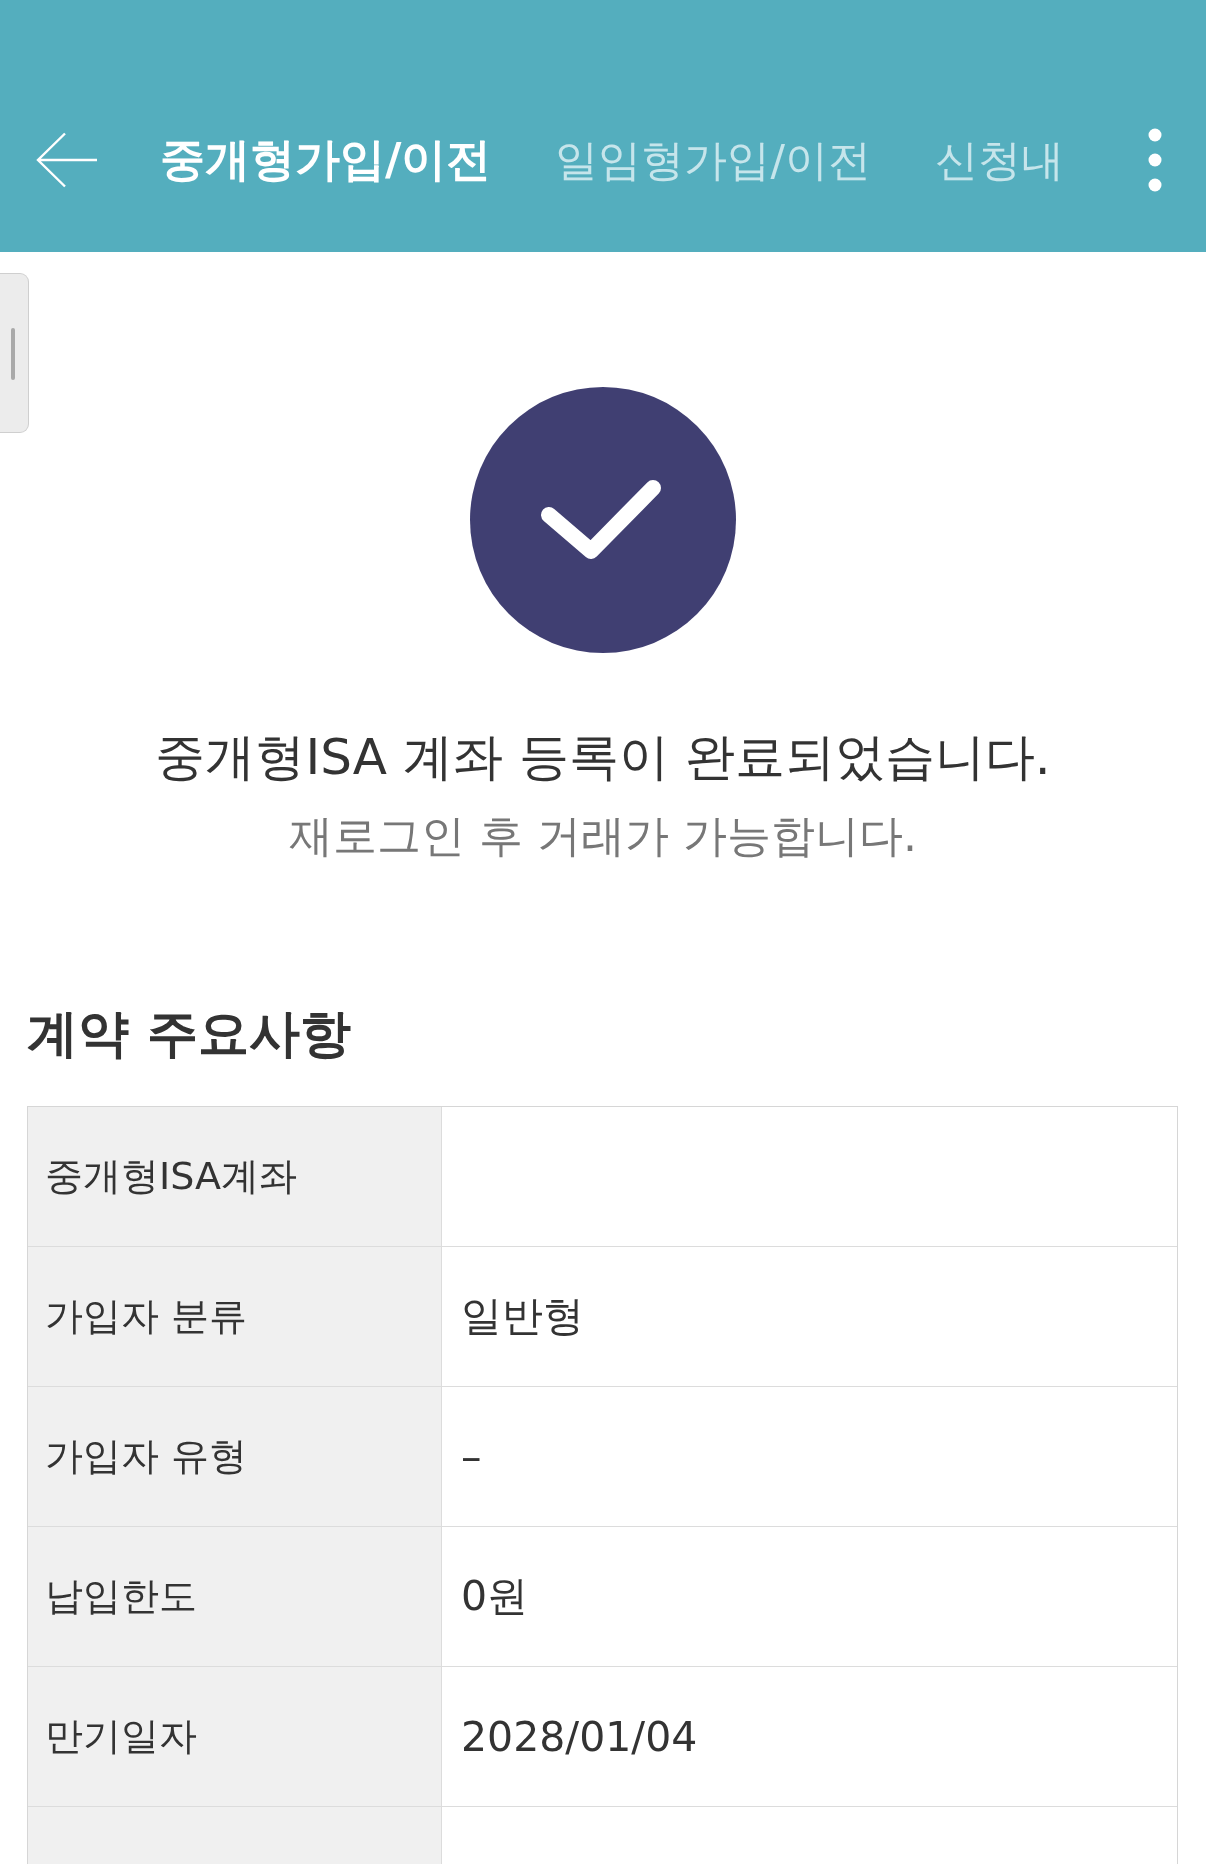 The image size is (1206, 1864). What do you see at coordinates (326, 160) in the screenshot?
I see `tab: 중개형가입/이전` at bounding box center [326, 160].